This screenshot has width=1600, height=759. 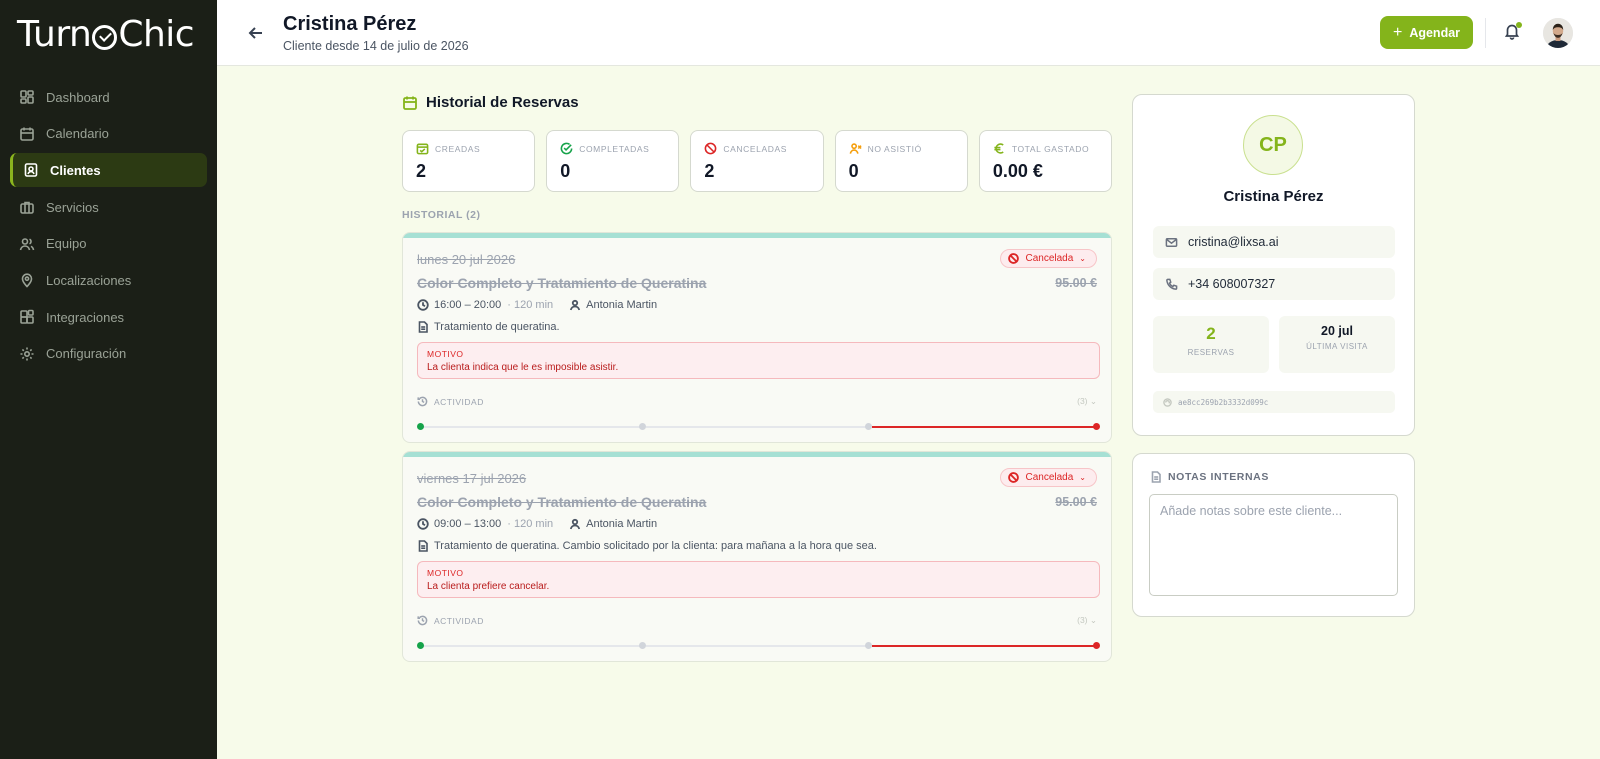 What do you see at coordinates (1171, 242) in the screenshot?
I see `mail-icon` at bounding box center [1171, 242].